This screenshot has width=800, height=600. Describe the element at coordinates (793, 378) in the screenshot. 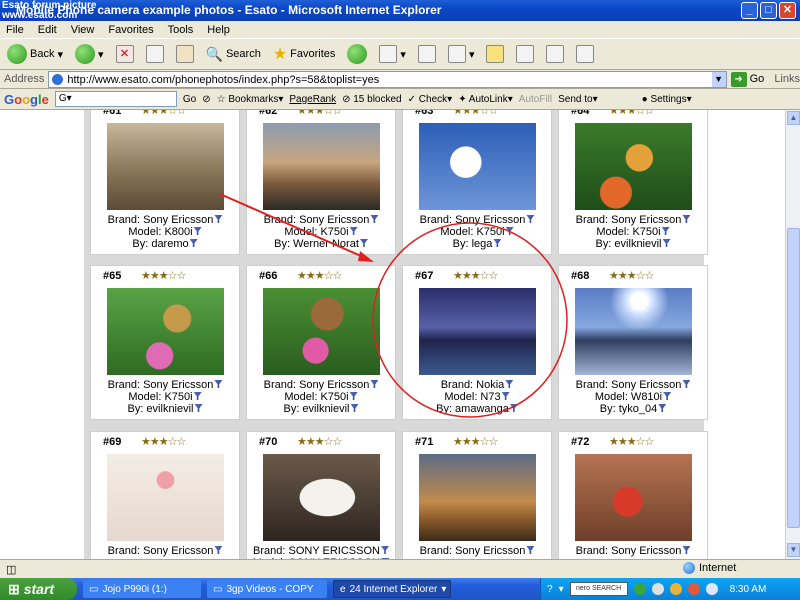

I see `scroll-thumb` at that location.